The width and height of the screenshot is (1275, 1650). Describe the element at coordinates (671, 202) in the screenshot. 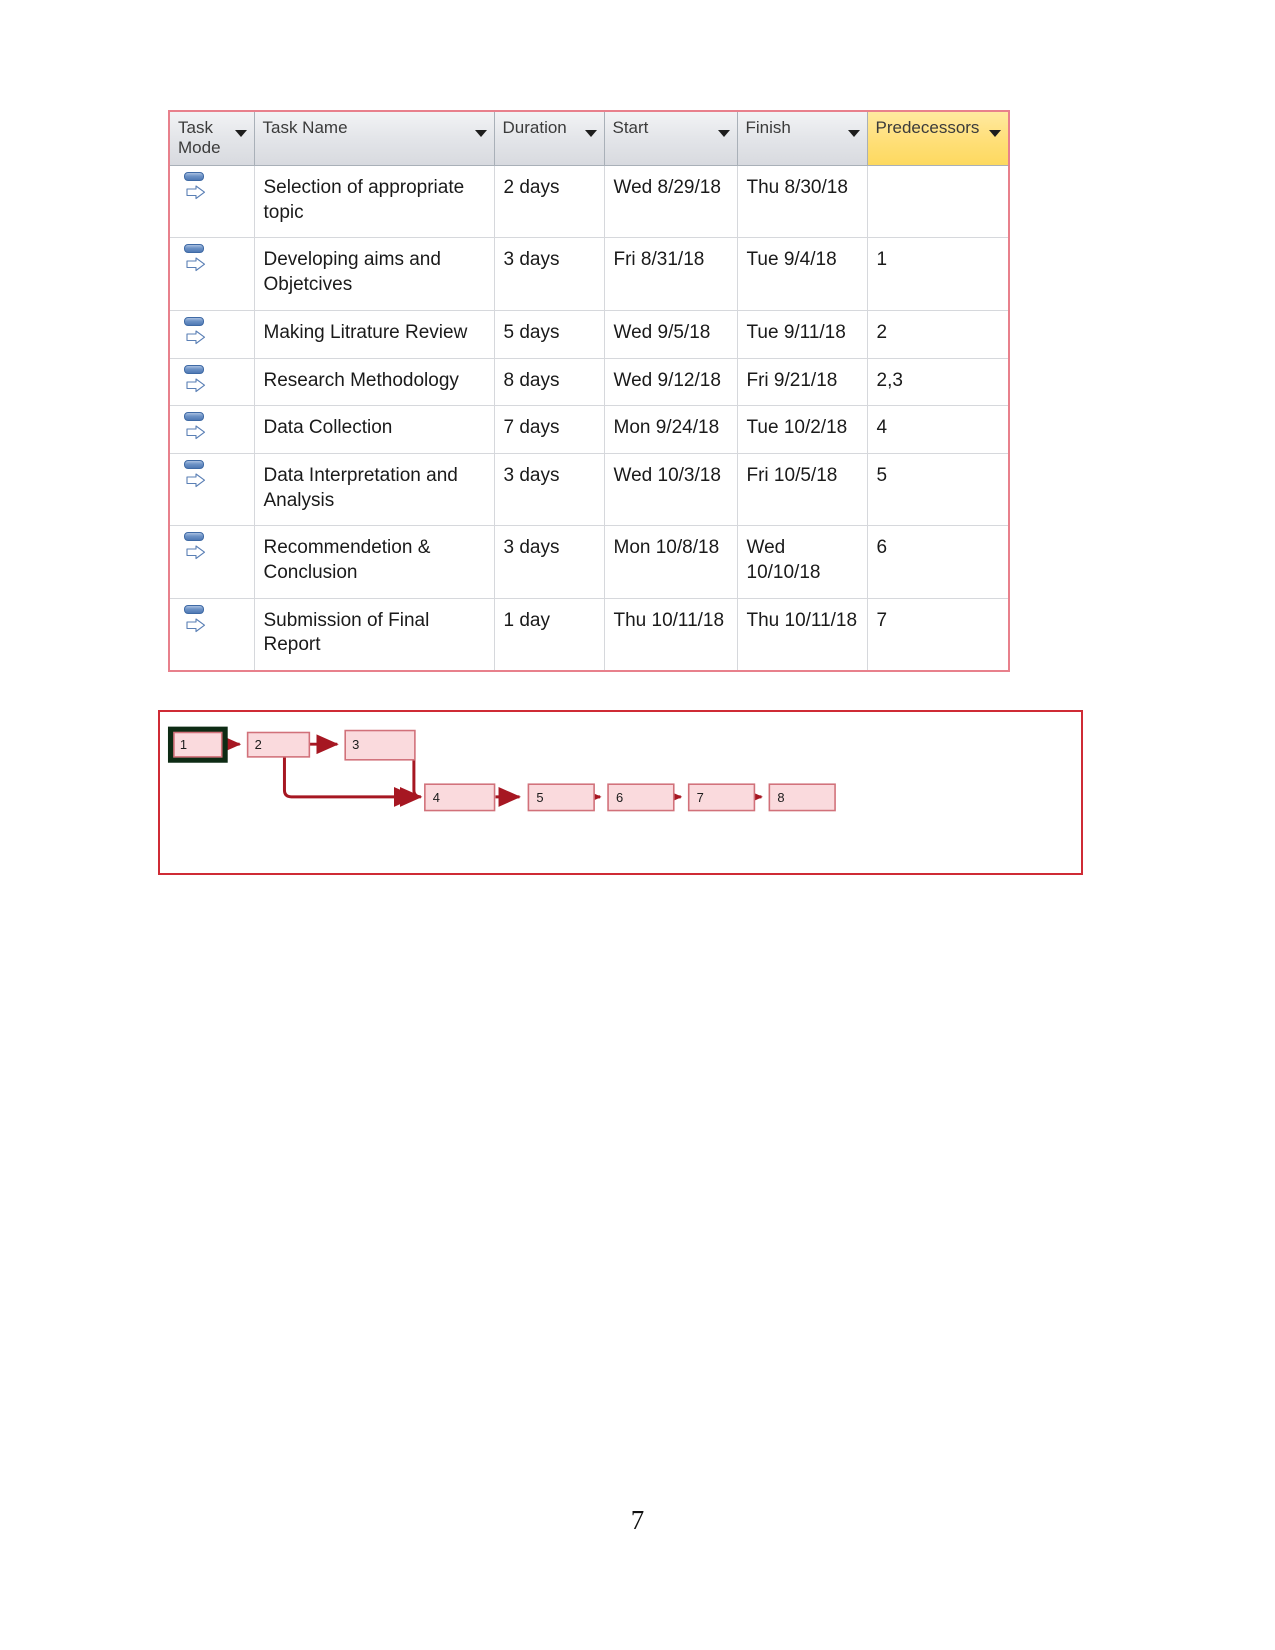

I see `cell-start: Wed 8/29/18` at that location.